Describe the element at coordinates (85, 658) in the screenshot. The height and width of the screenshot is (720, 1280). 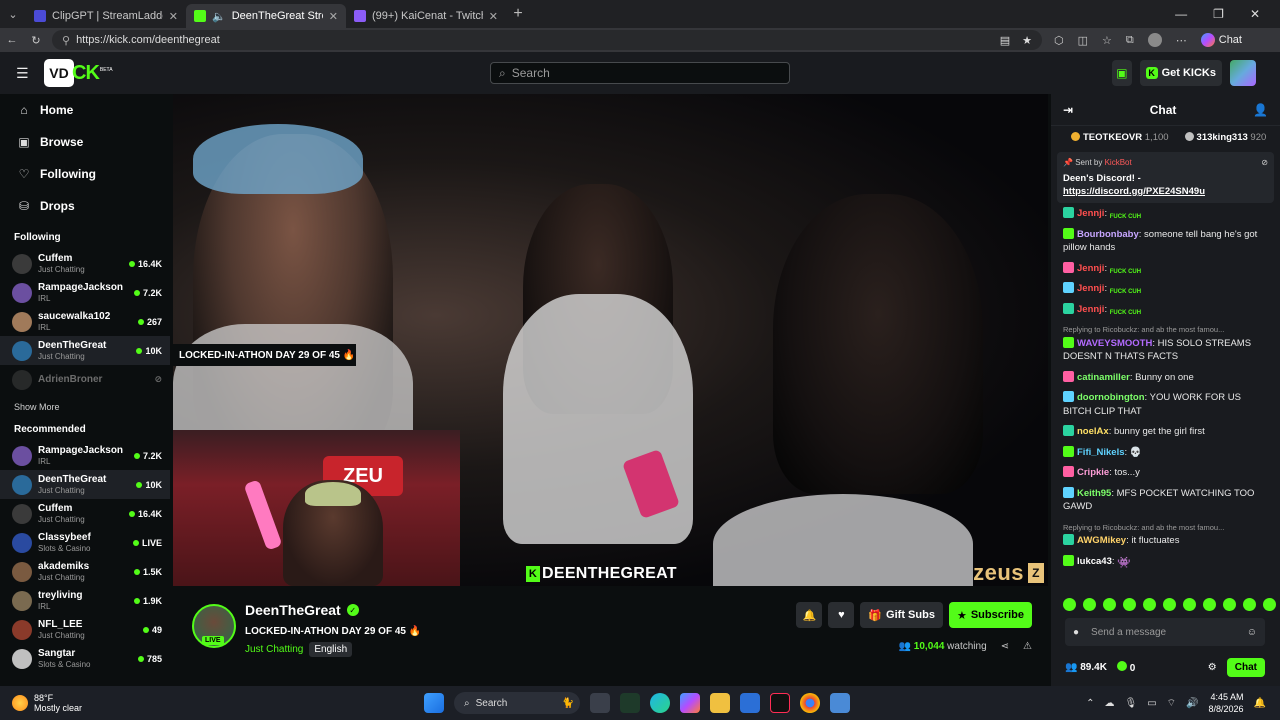
I see `sidebar-channel: Sangtar Slots & Casino 785` at that location.